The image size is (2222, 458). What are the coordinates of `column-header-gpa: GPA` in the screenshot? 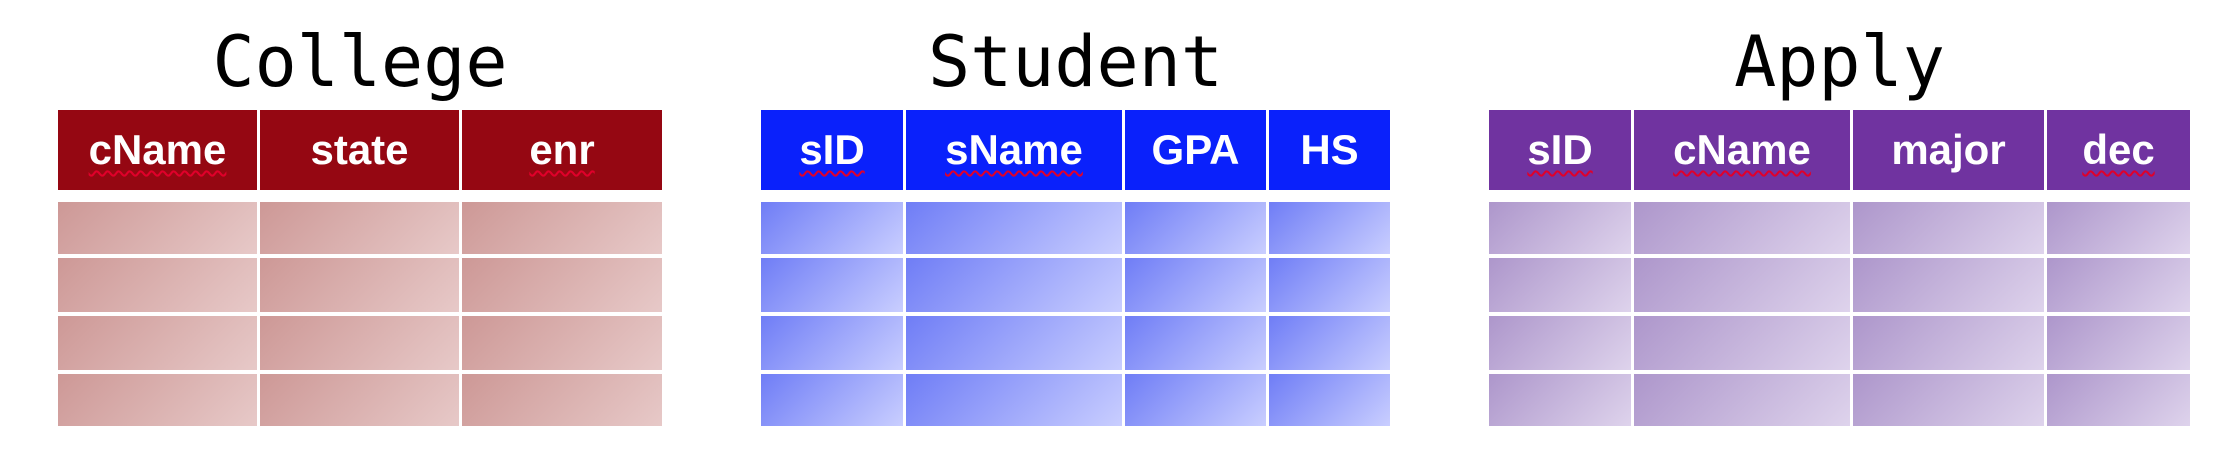 It's located at (1195, 150).